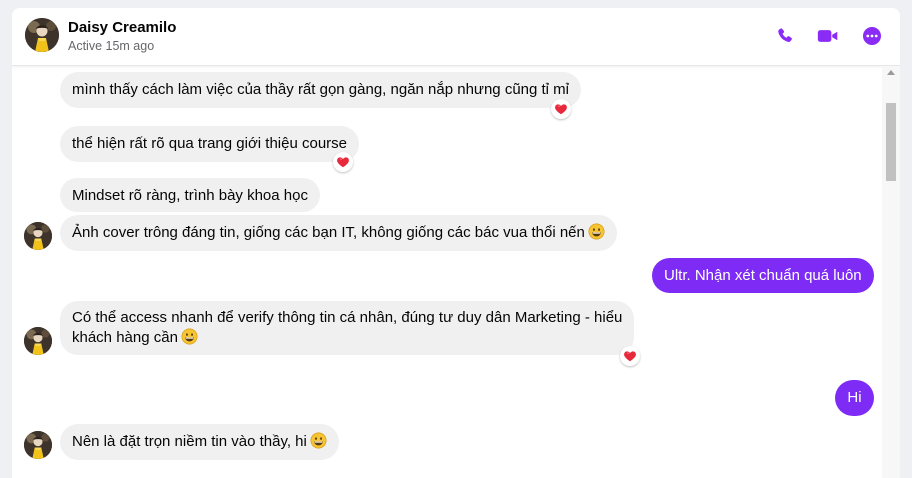  I want to click on message-text: Mindset rõ ràng, trình bày khoa học, so click(190, 195).